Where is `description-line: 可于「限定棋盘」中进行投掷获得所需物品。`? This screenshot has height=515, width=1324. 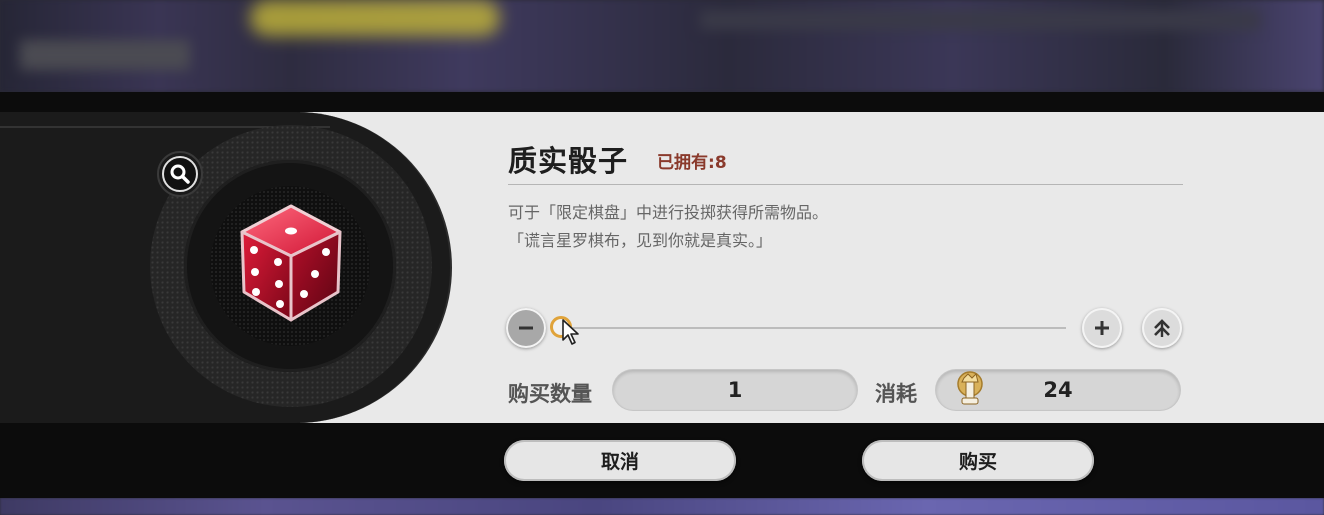 description-line: 可于「限定棋盘」中进行投掷获得所需物品。 is located at coordinates (668, 212).